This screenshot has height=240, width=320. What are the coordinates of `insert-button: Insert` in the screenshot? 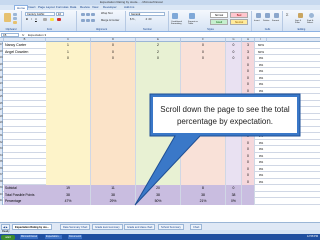 It's located at (256, 21).